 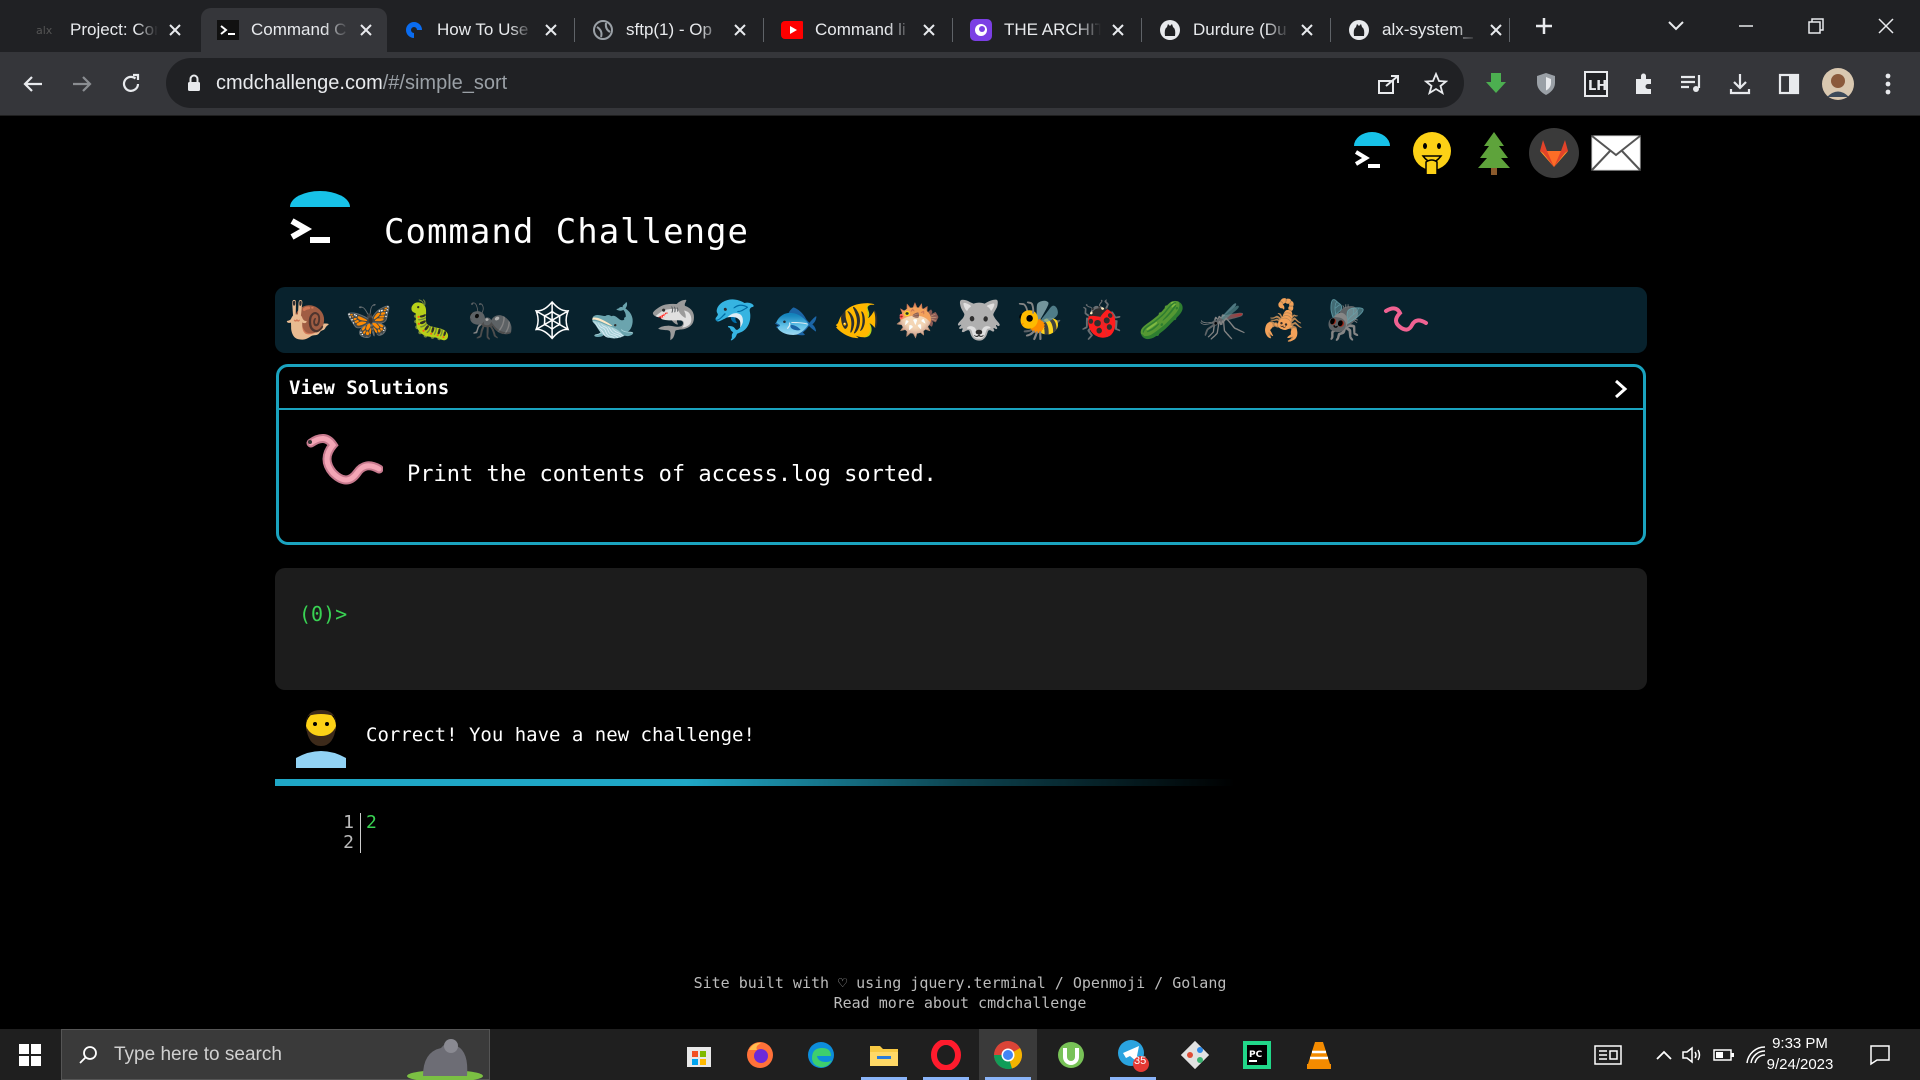 I want to click on view-solutions-toggle: View Solutions, so click(x=961, y=388).